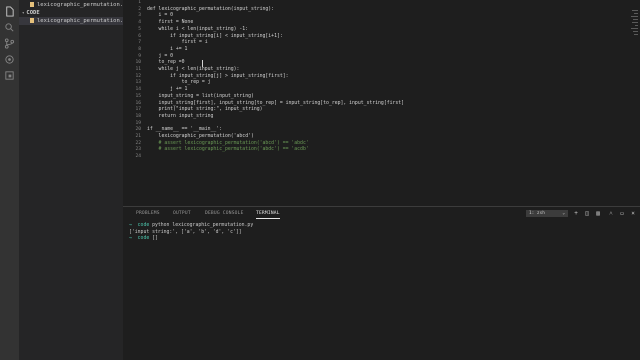 Image resolution: width=640 pixels, height=360 pixels. I want to click on terminal-line: → code [], so click(143, 239).